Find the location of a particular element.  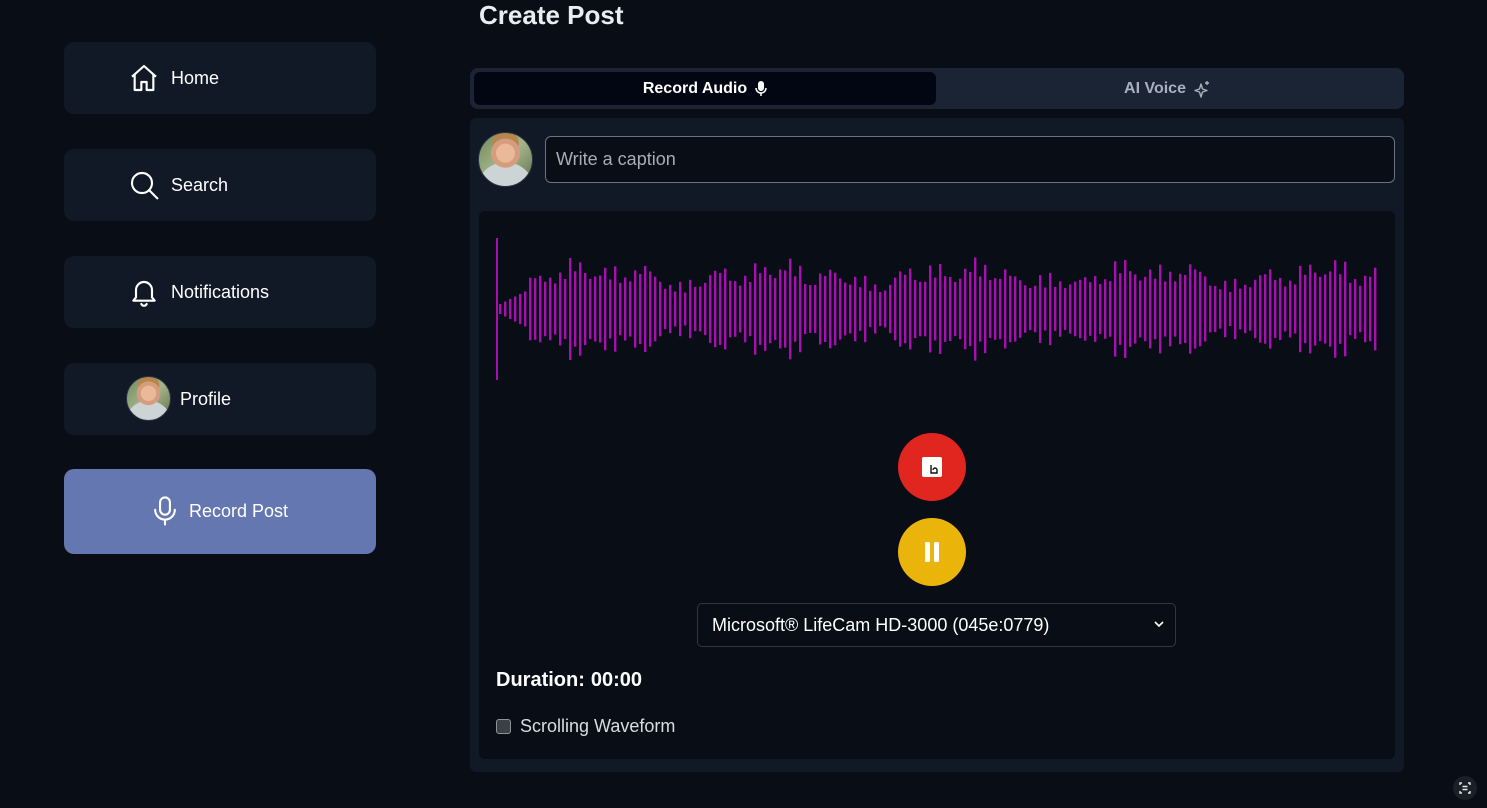

caption-input is located at coordinates (970, 159).